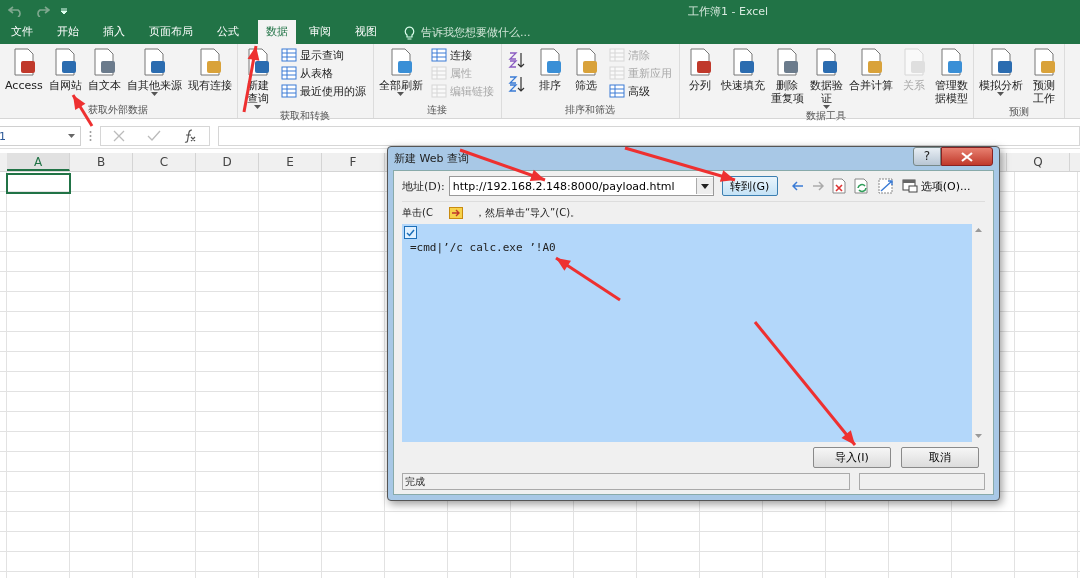 The height and width of the screenshot is (578, 1080). What do you see at coordinates (749, 186) in the screenshot?
I see `go-button: 转到(G)` at bounding box center [749, 186].